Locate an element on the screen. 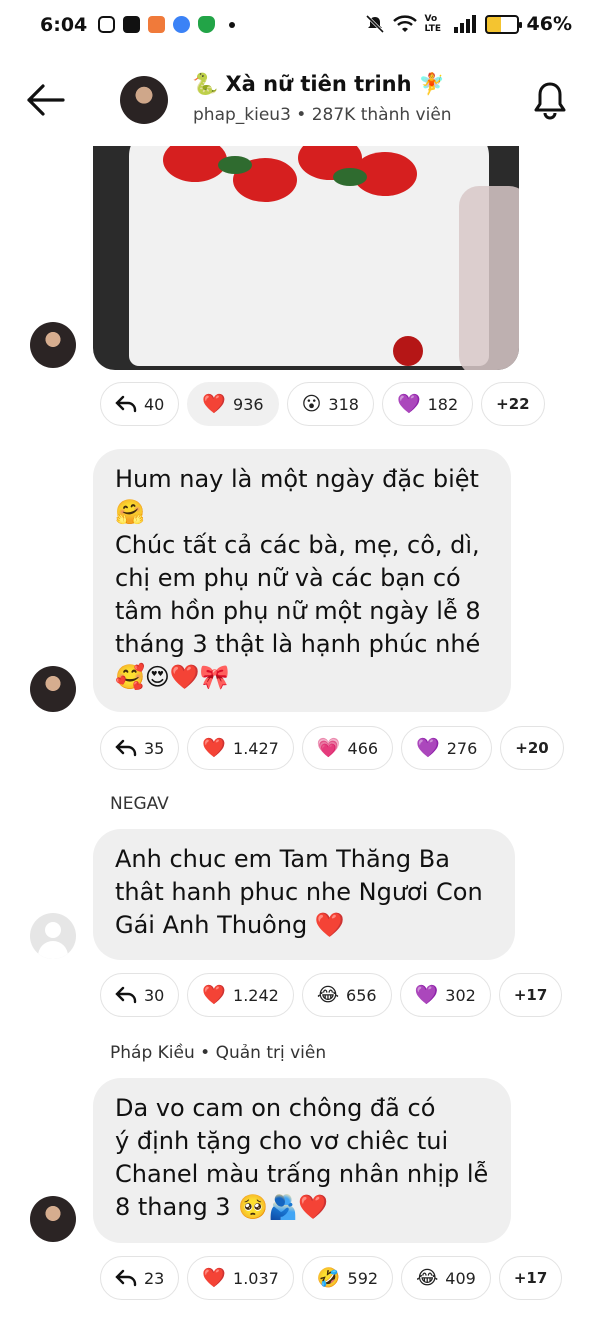  rolling-laughing-icon: 🤣 is located at coordinates (328, 1277).